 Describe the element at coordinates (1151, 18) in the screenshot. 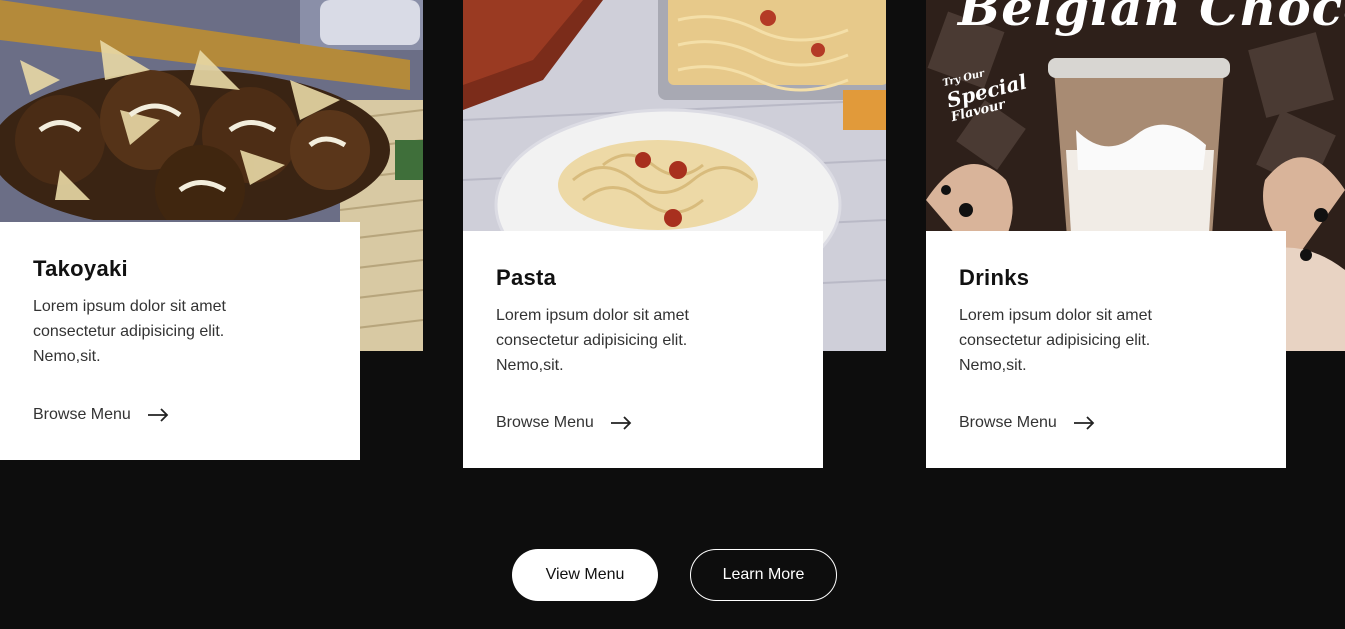

I see `promo-headline: Belgian Choco` at that location.